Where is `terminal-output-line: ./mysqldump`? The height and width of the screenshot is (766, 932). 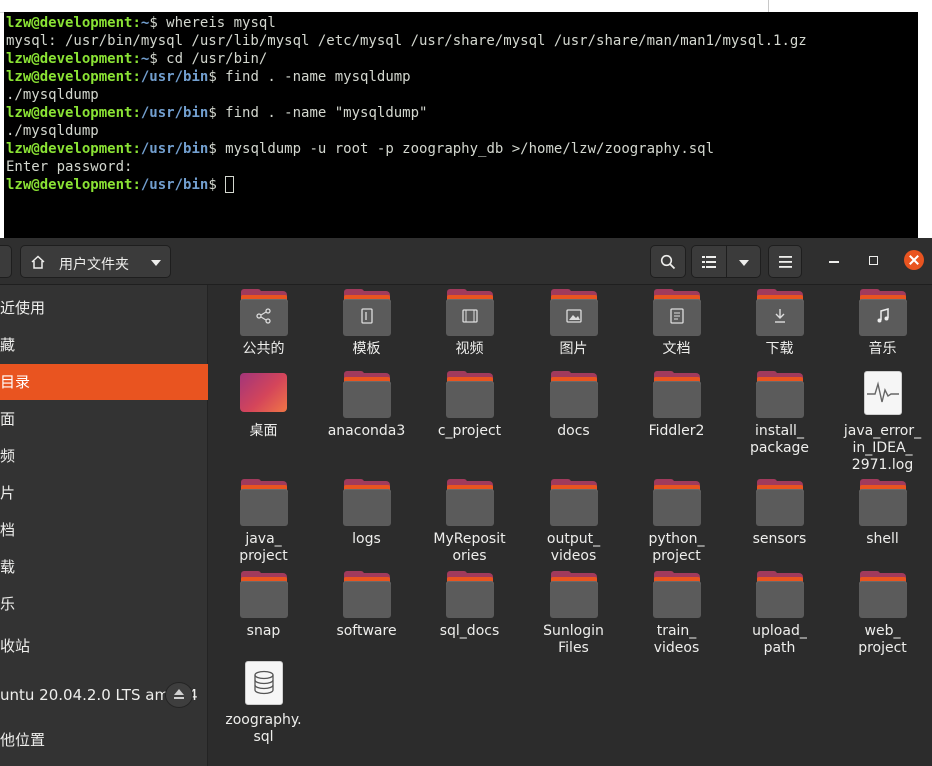
terminal-output-line: ./mysqldump is located at coordinates (52, 95).